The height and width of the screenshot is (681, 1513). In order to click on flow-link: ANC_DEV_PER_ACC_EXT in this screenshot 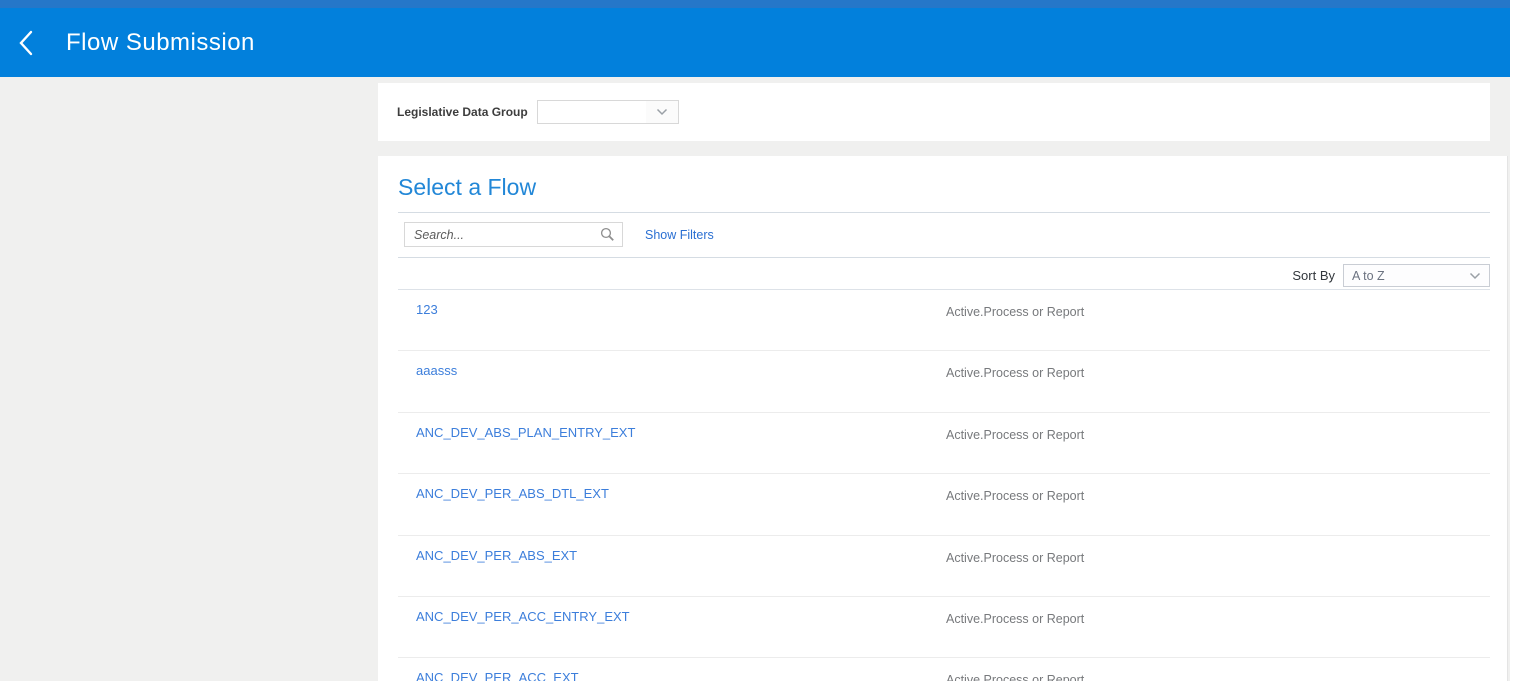, I will do `click(497, 675)`.